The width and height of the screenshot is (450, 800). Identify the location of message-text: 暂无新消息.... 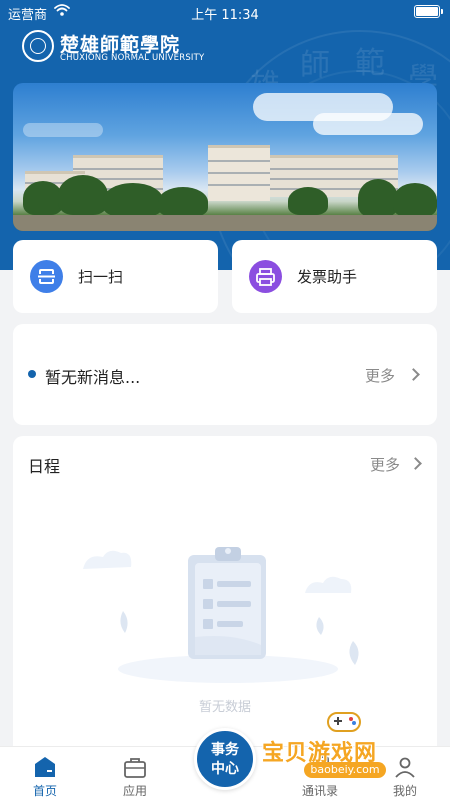
(93, 377).